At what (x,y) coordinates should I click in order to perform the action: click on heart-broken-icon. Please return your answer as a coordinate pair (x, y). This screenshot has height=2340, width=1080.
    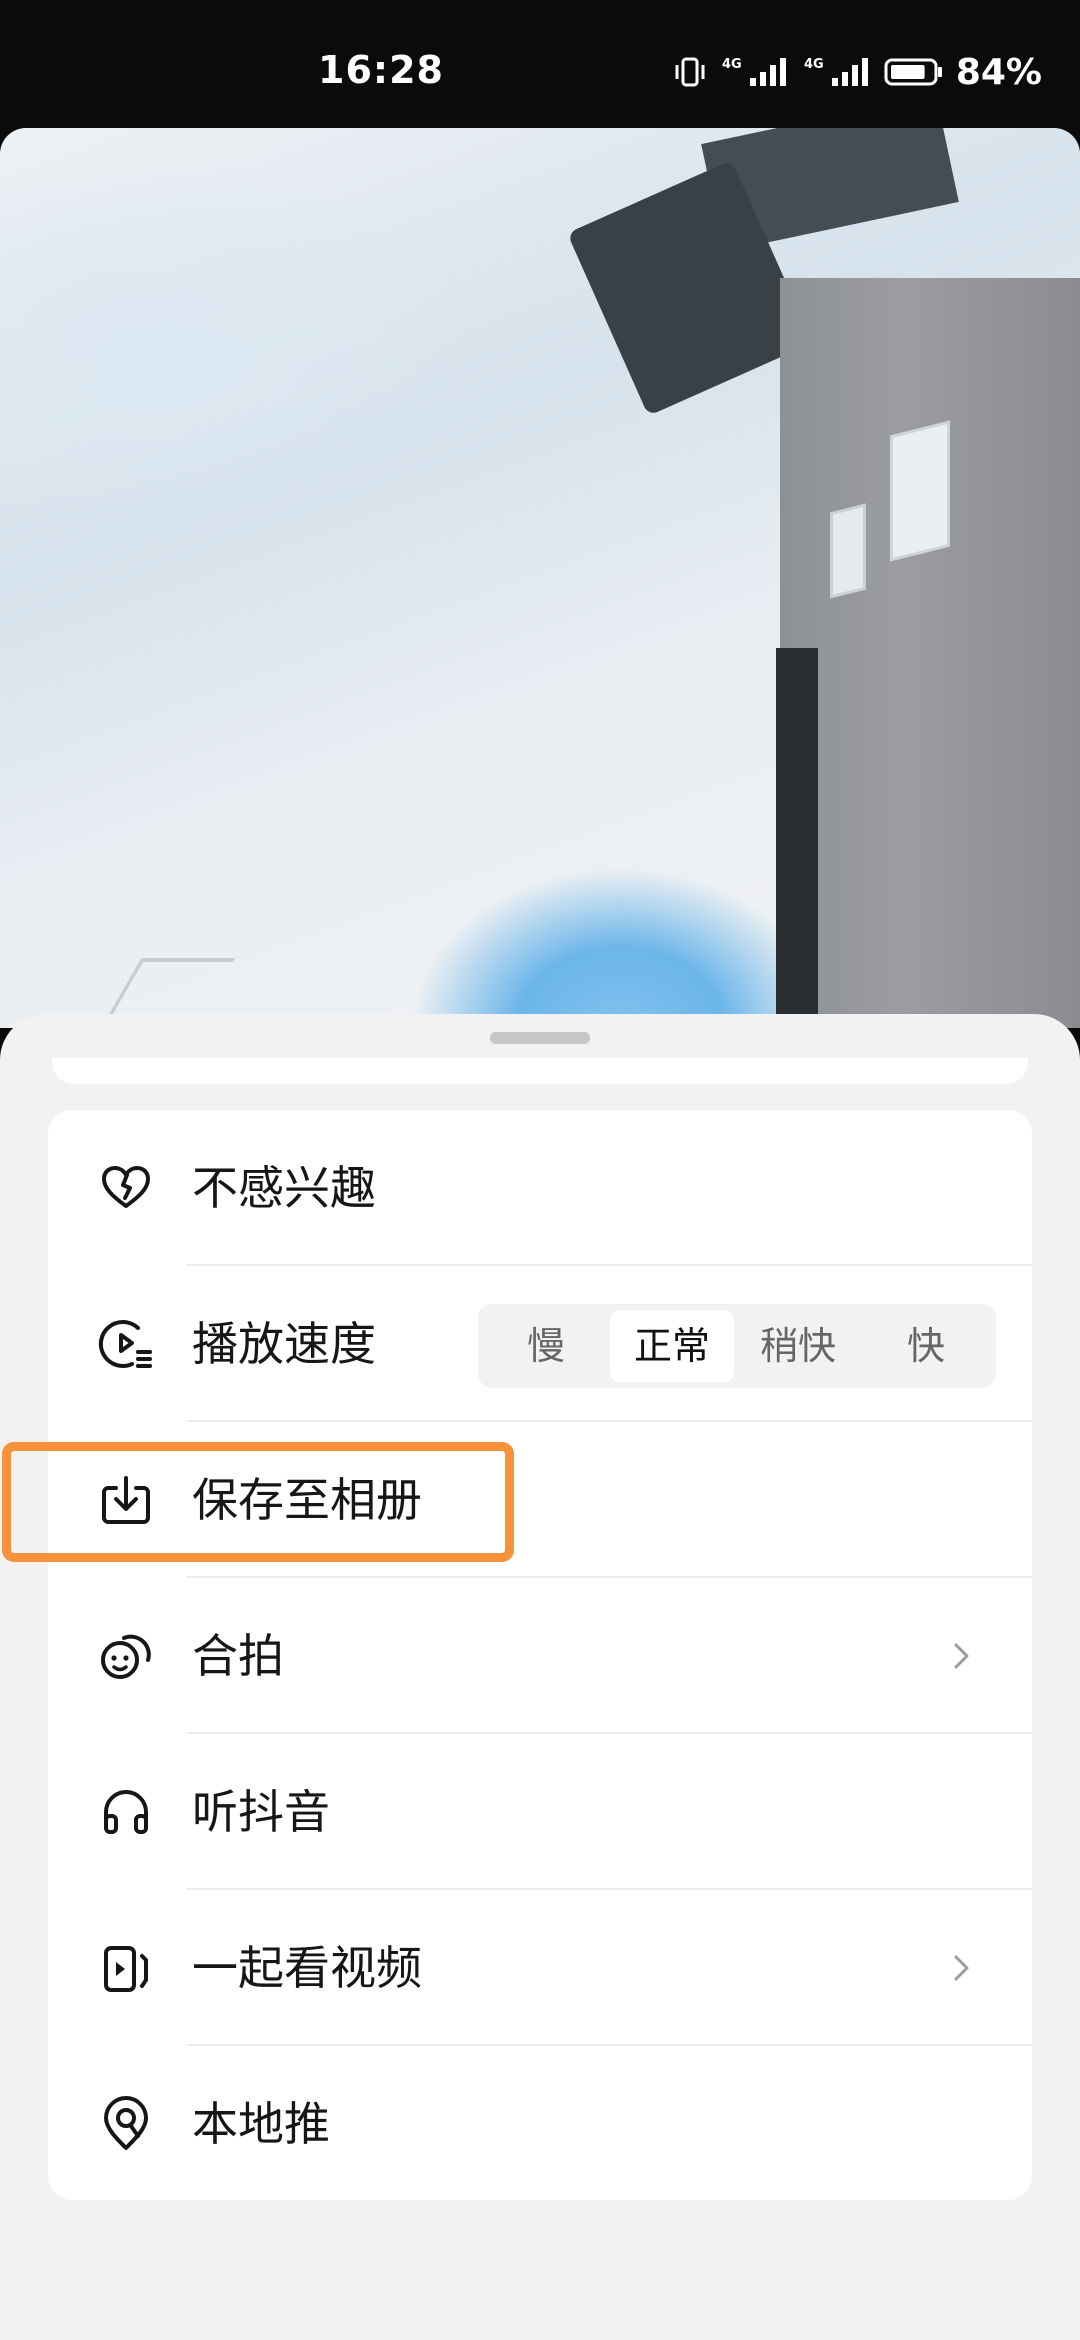
    Looking at the image, I should click on (126, 1187).